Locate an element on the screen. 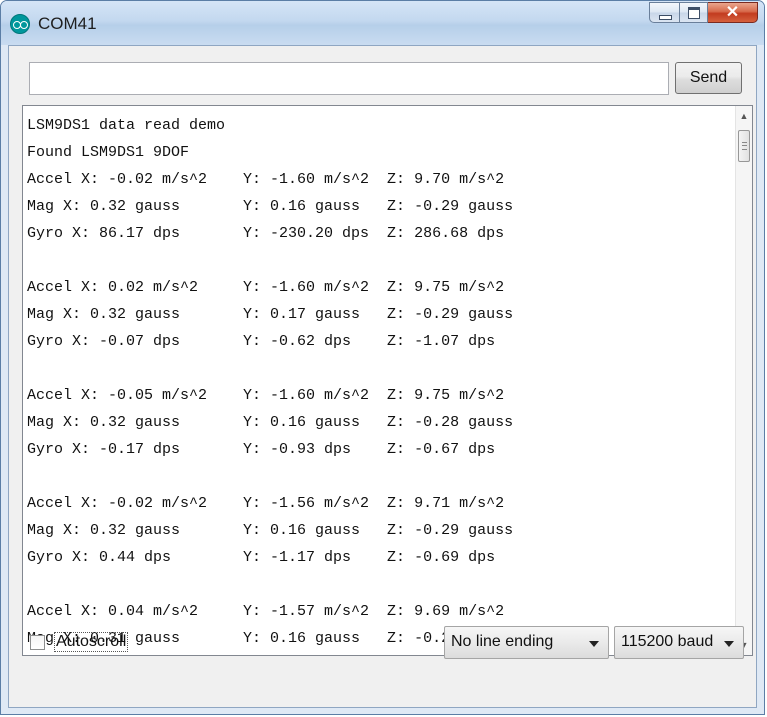  maximize-icon is located at coordinates (694, 13).